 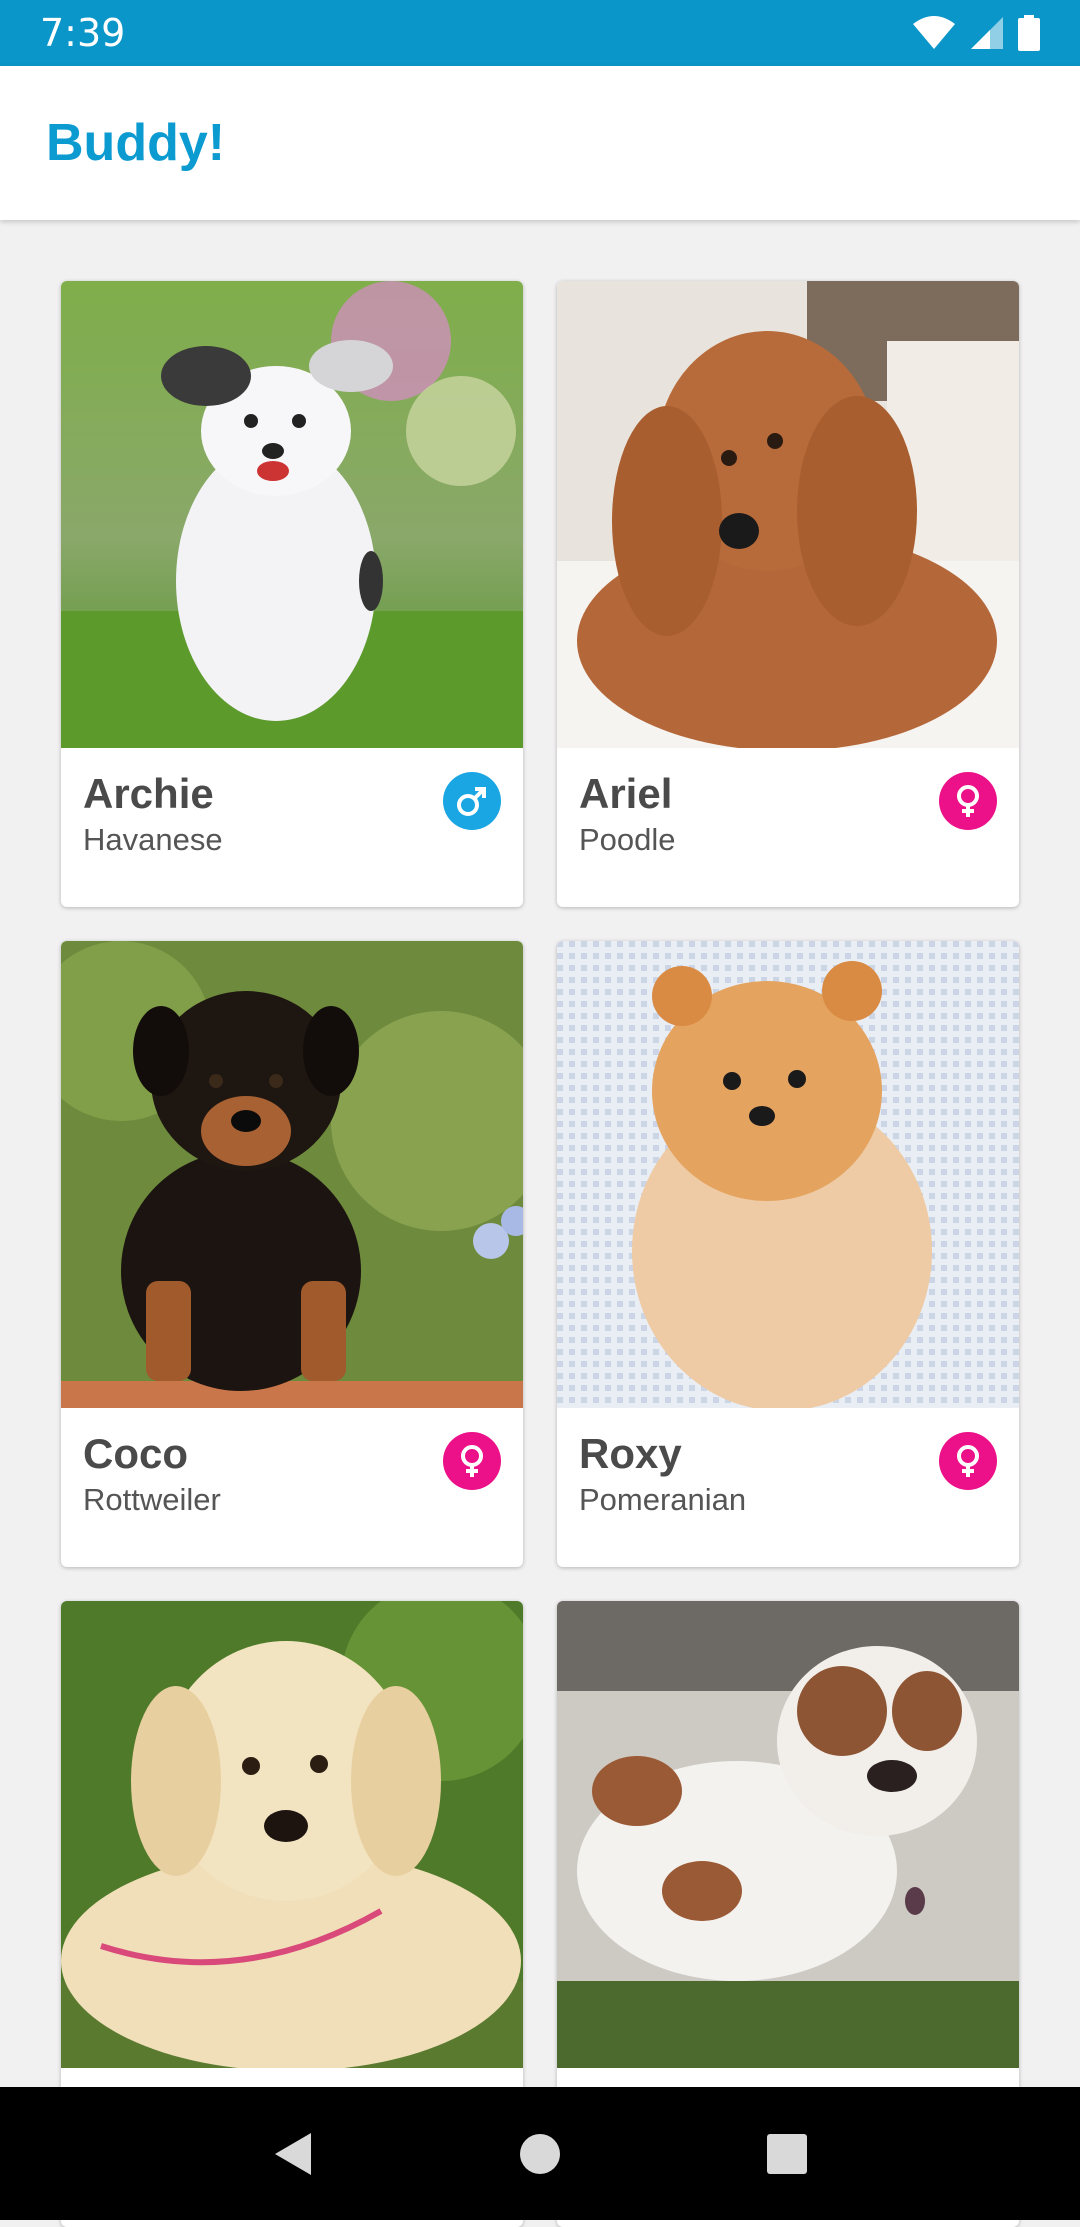 What do you see at coordinates (627, 839) in the screenshot?
I see `dog-breed: Poodle` at bounding box center [627, 839].